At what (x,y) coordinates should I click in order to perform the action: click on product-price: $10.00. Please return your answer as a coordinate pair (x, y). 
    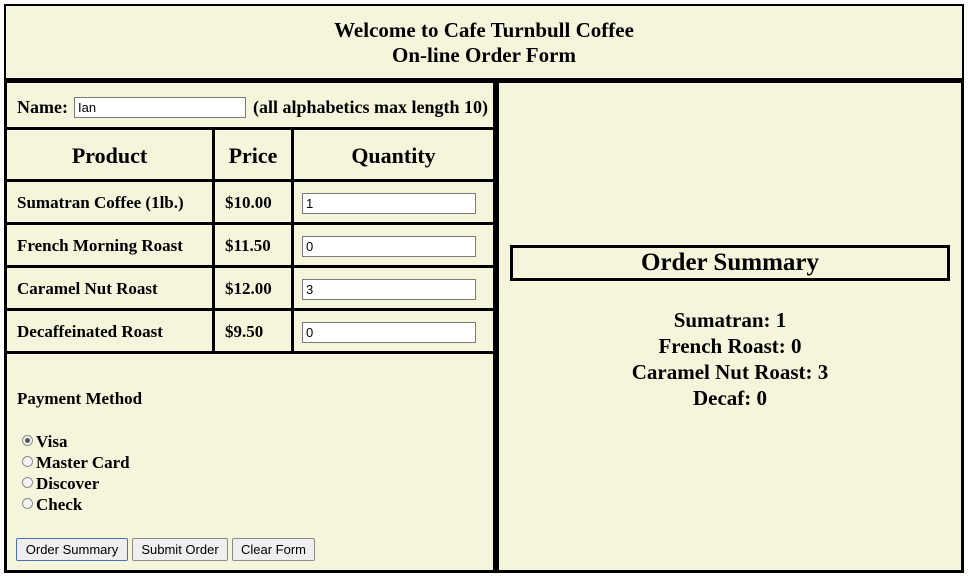
    Looking at the image, I should click on (248, 202).